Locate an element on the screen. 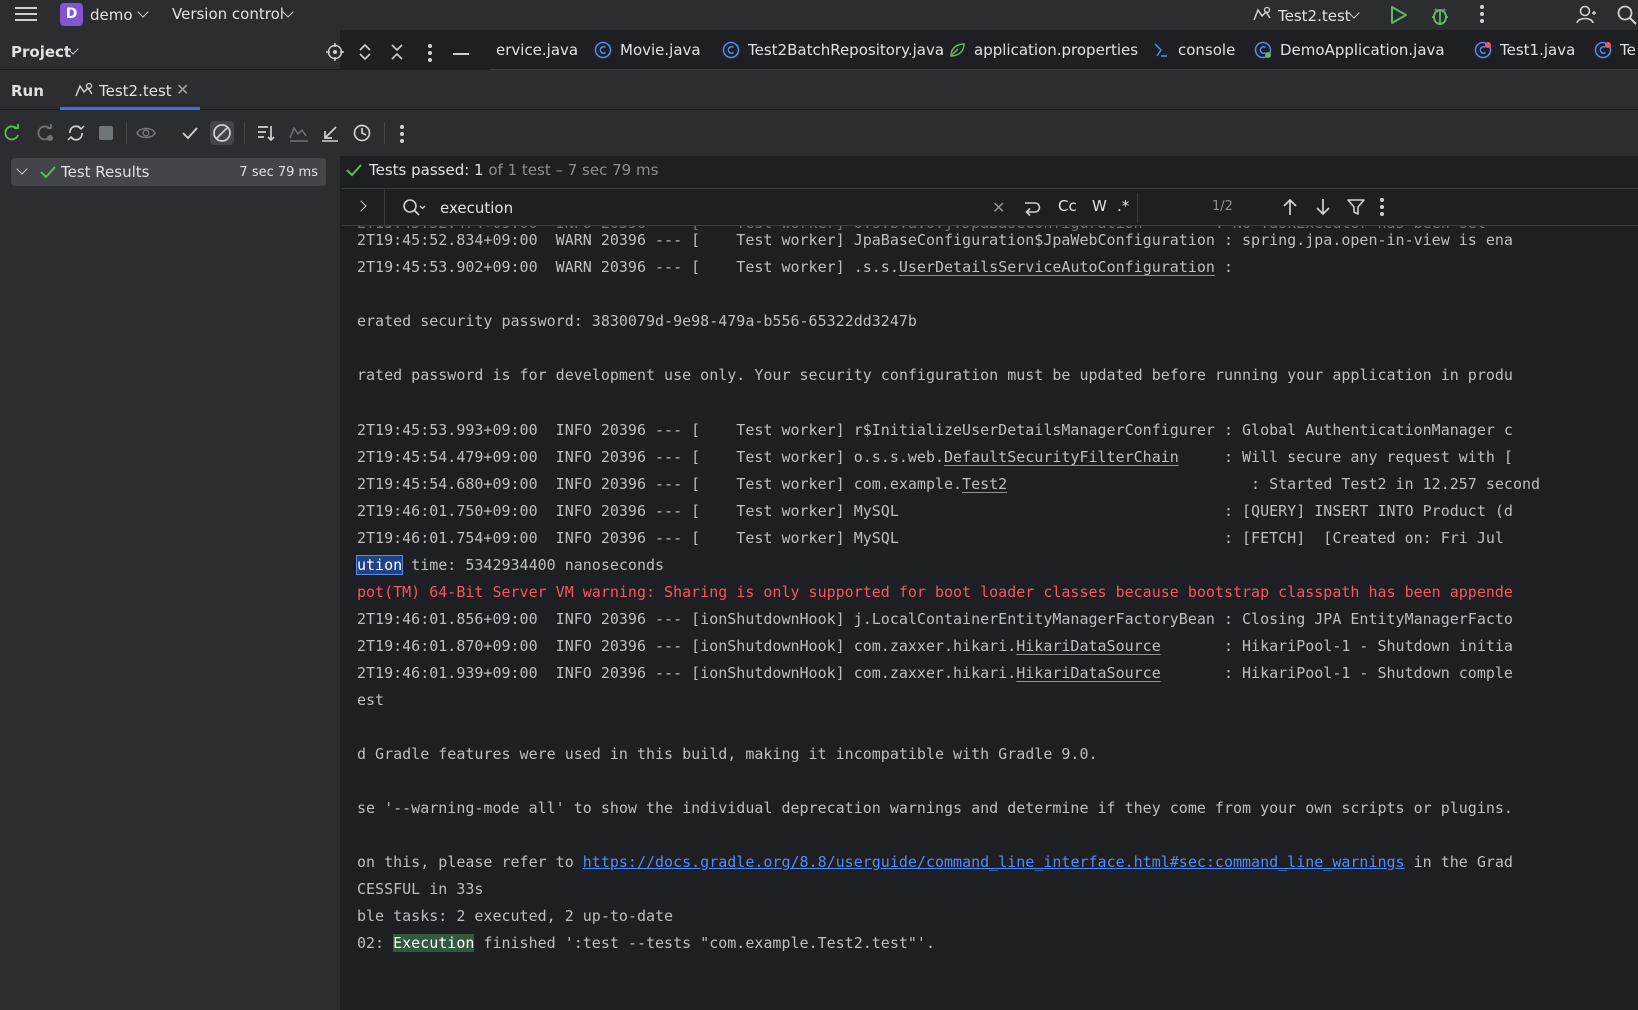 The height and width of the screenshot is (1010, 1638). close-icon: ✕ is located at coordinates (182, 89).